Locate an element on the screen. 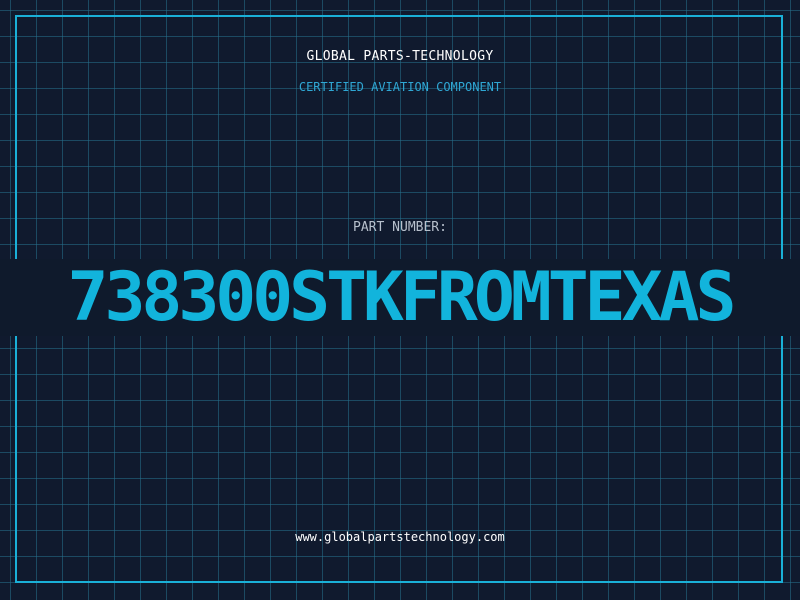 The height and width of the screenshot is (600, 800). part-number-band: 738300STKFROMTEXAS is located at coordinates (400, 297).